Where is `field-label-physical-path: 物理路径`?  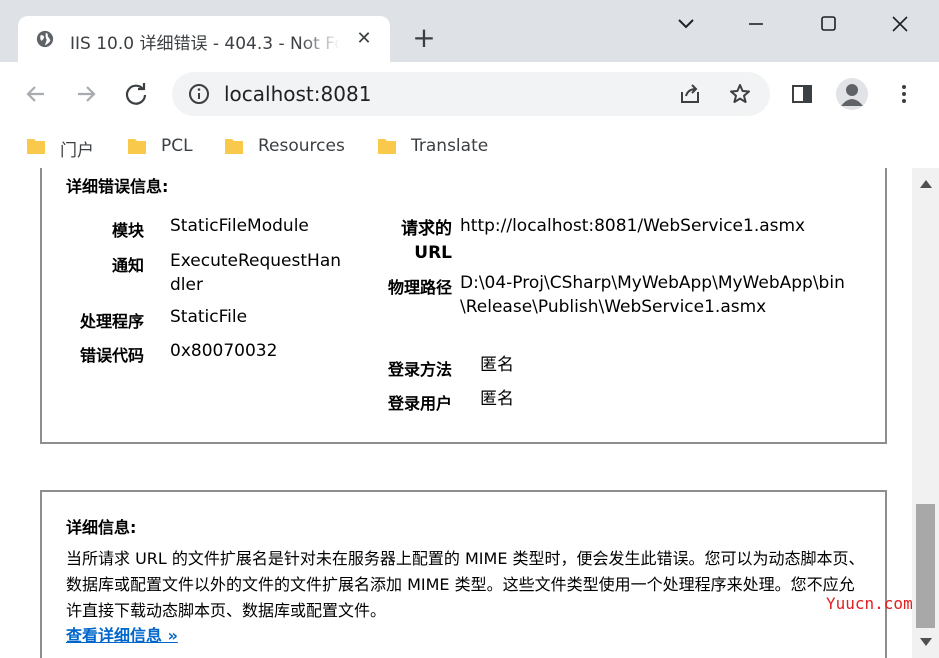 field-label-physical-path: 物理路径 is located at coordinates (419, 287).